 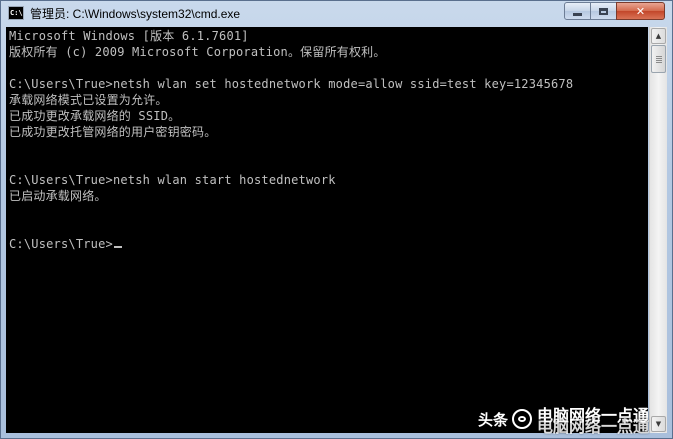 What do you see at coordinates (95, 116) in the screenshot?
I see `console-line: 已成功更改承载网络的 SSID。` at bounding box center [95, 116].